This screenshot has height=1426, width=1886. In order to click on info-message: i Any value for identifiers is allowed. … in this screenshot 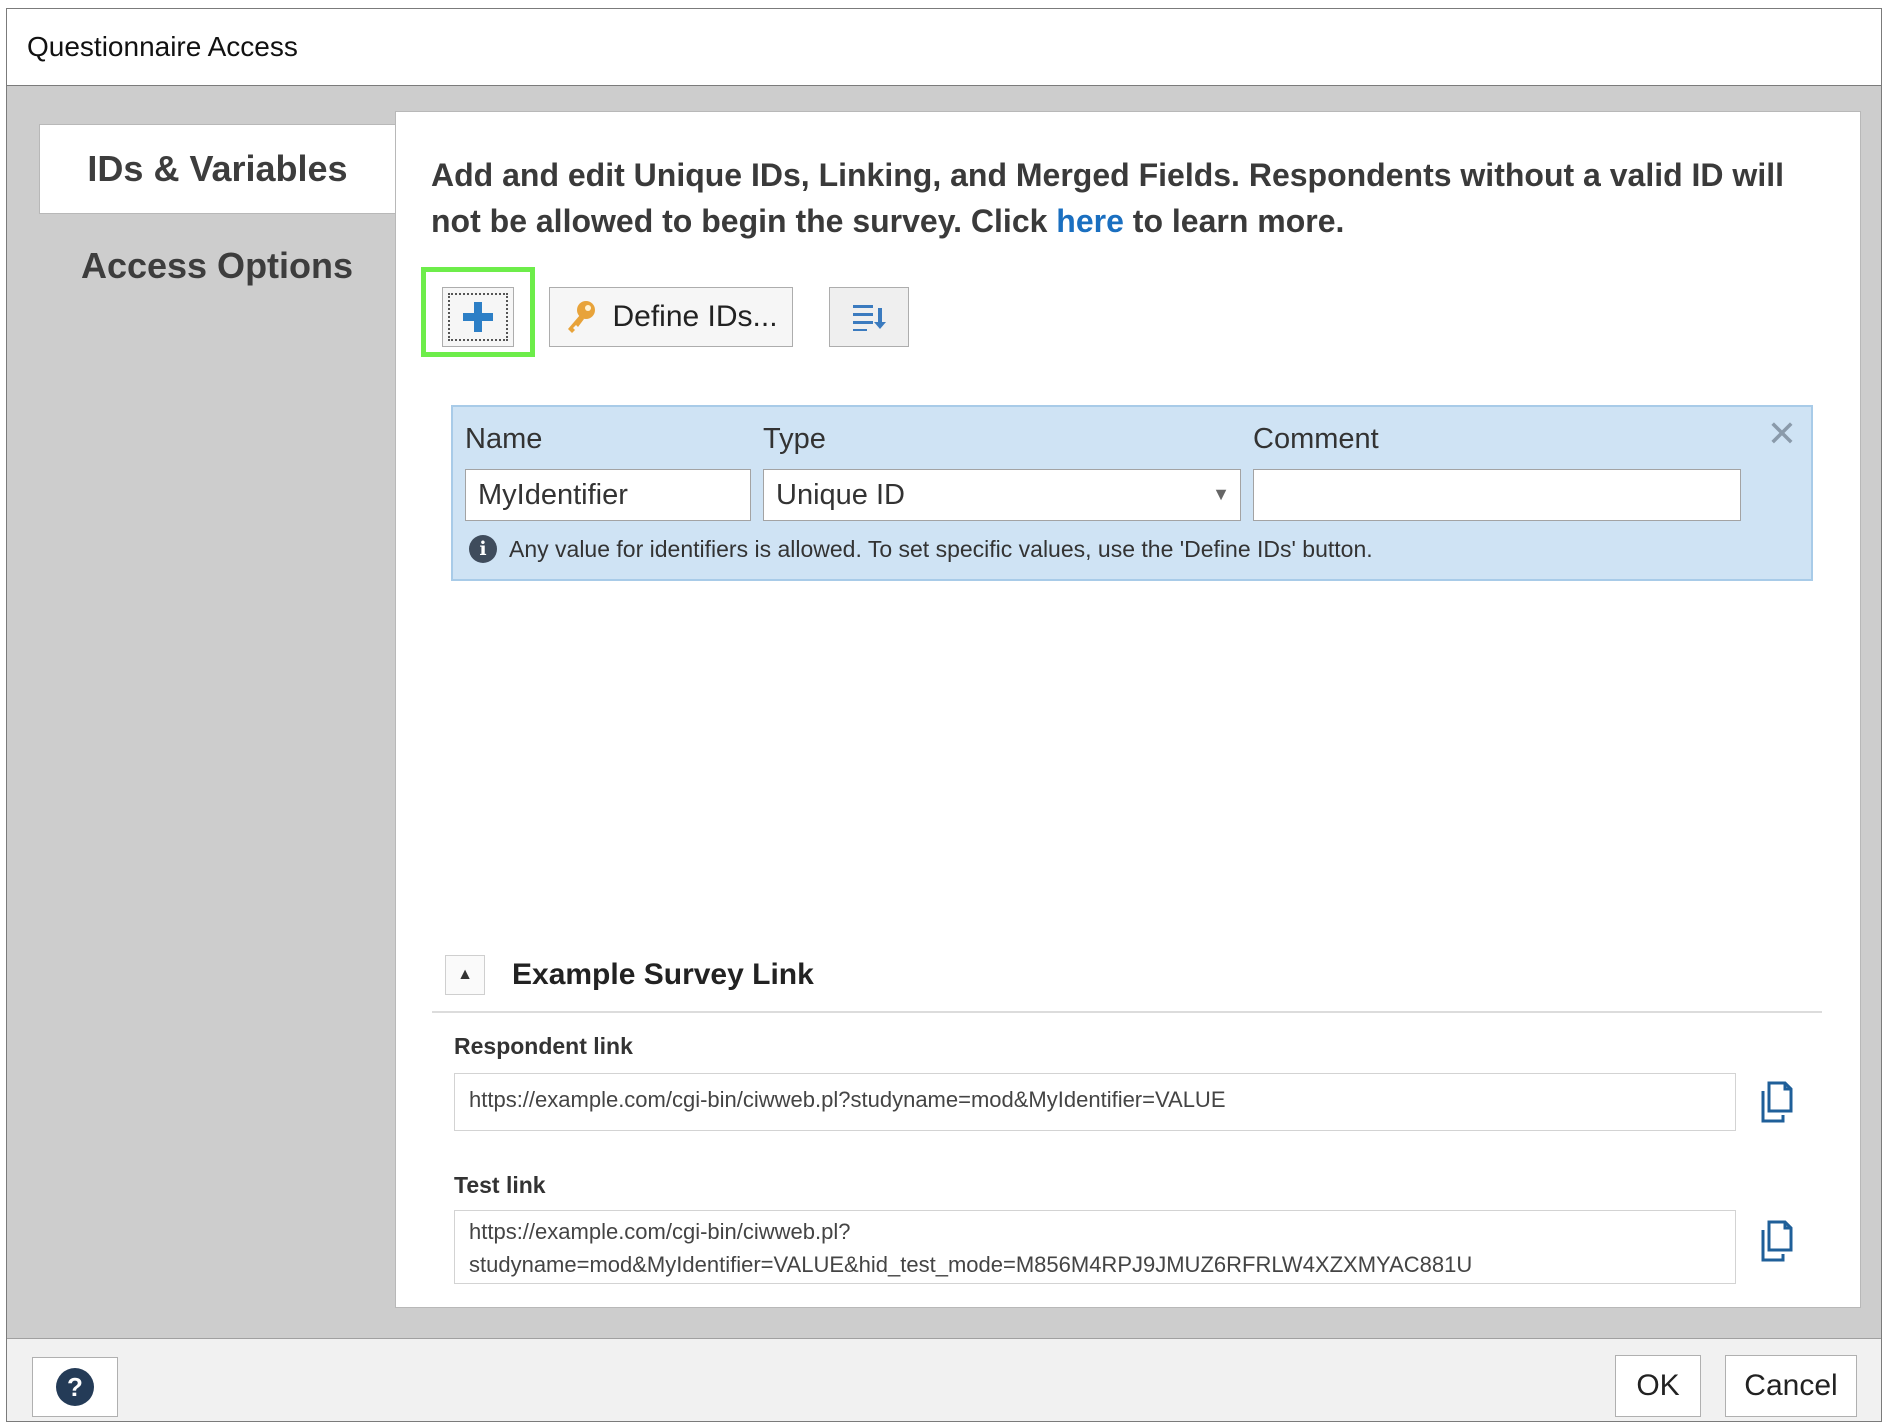, I will do `click(921, 549)`.